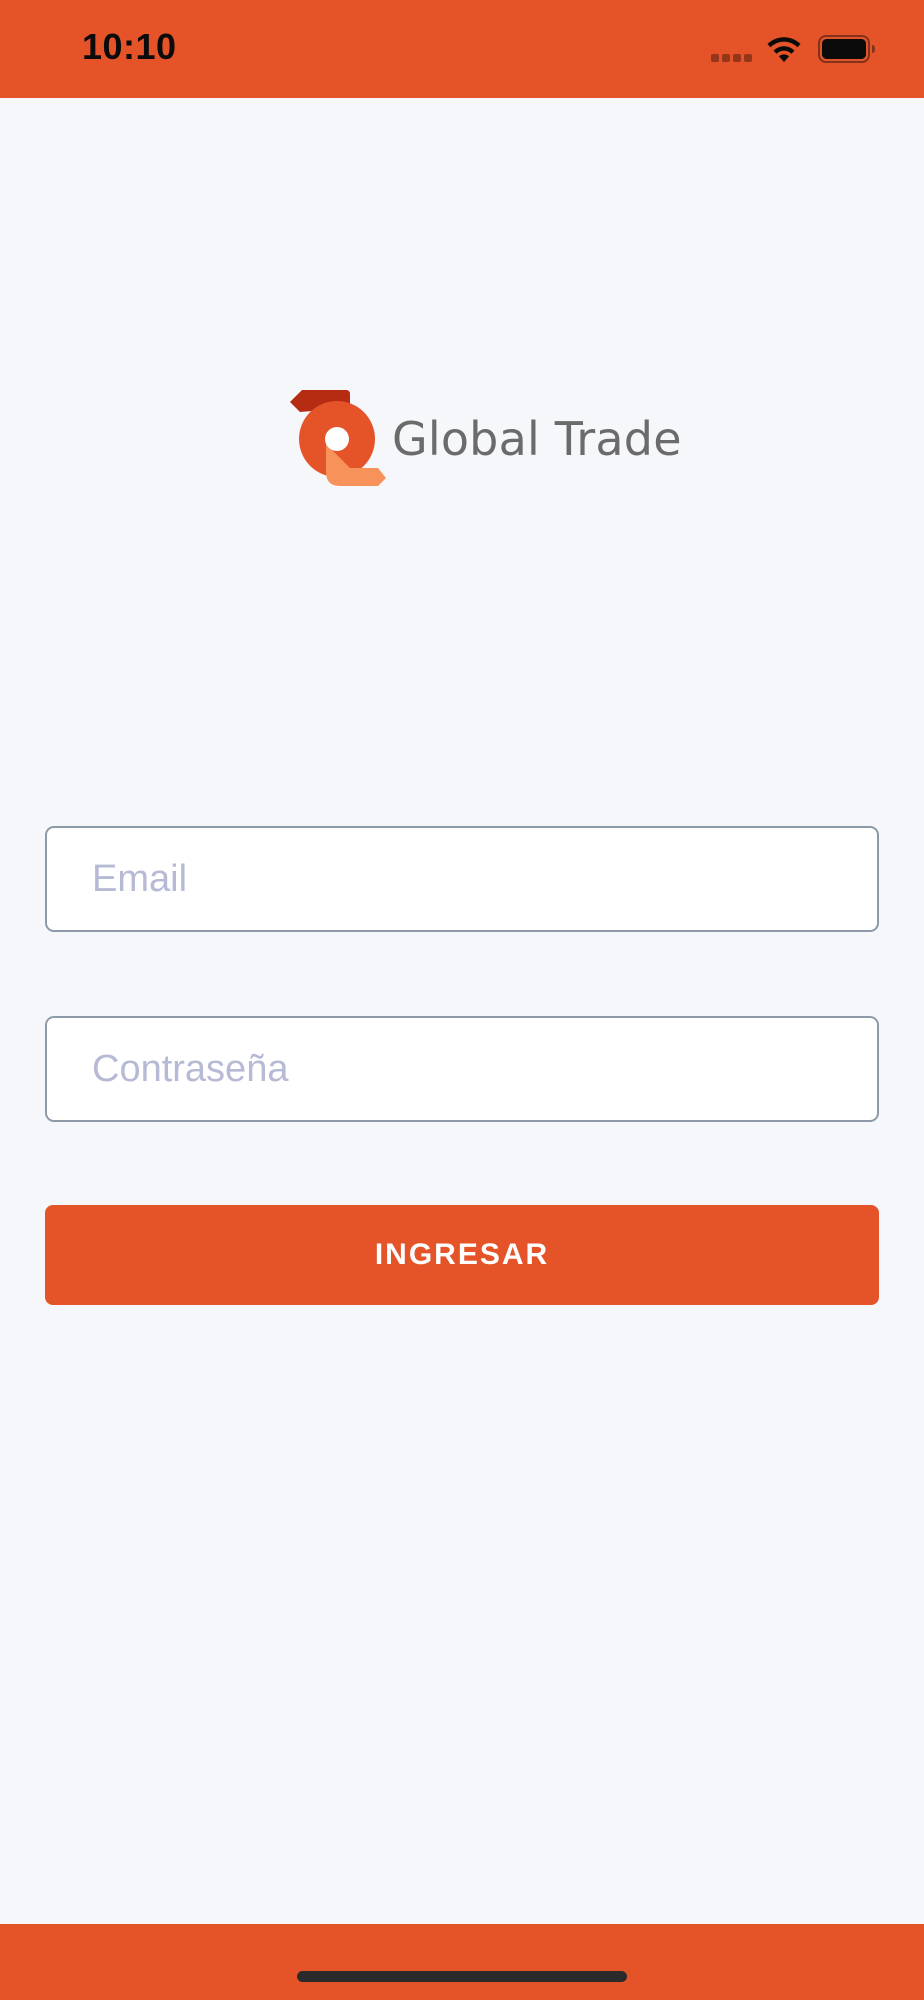  I want to click on wifi-icon, so click(784, 49).